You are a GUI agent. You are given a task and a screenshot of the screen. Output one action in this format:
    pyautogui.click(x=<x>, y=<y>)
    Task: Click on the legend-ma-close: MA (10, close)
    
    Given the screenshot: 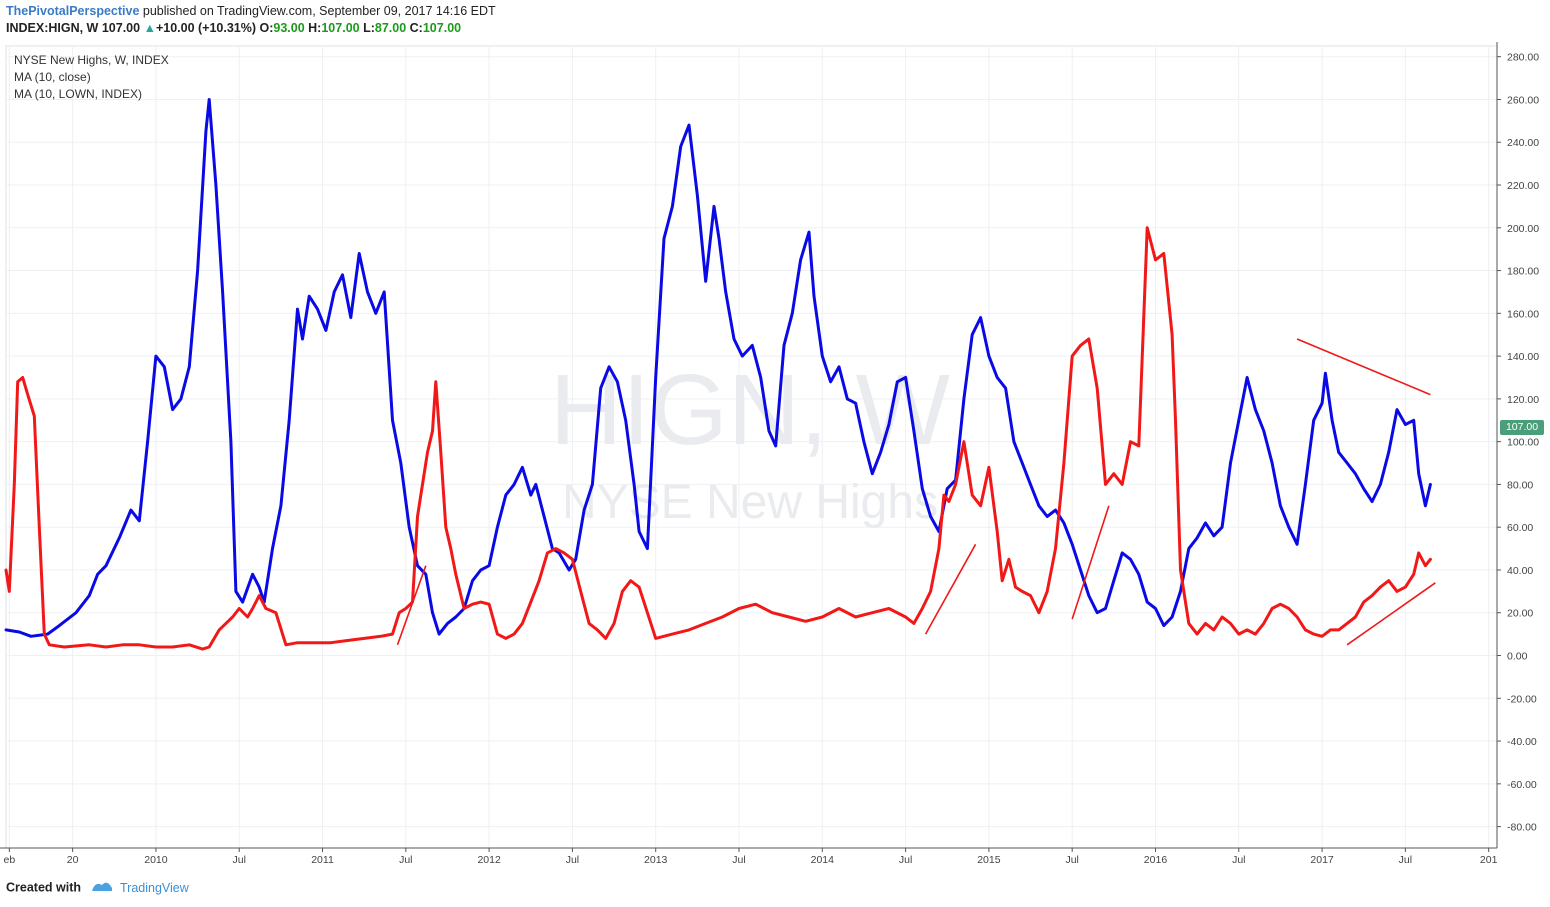 What is the action you would take?
    pyautogui.click(x=91, y=77)
    